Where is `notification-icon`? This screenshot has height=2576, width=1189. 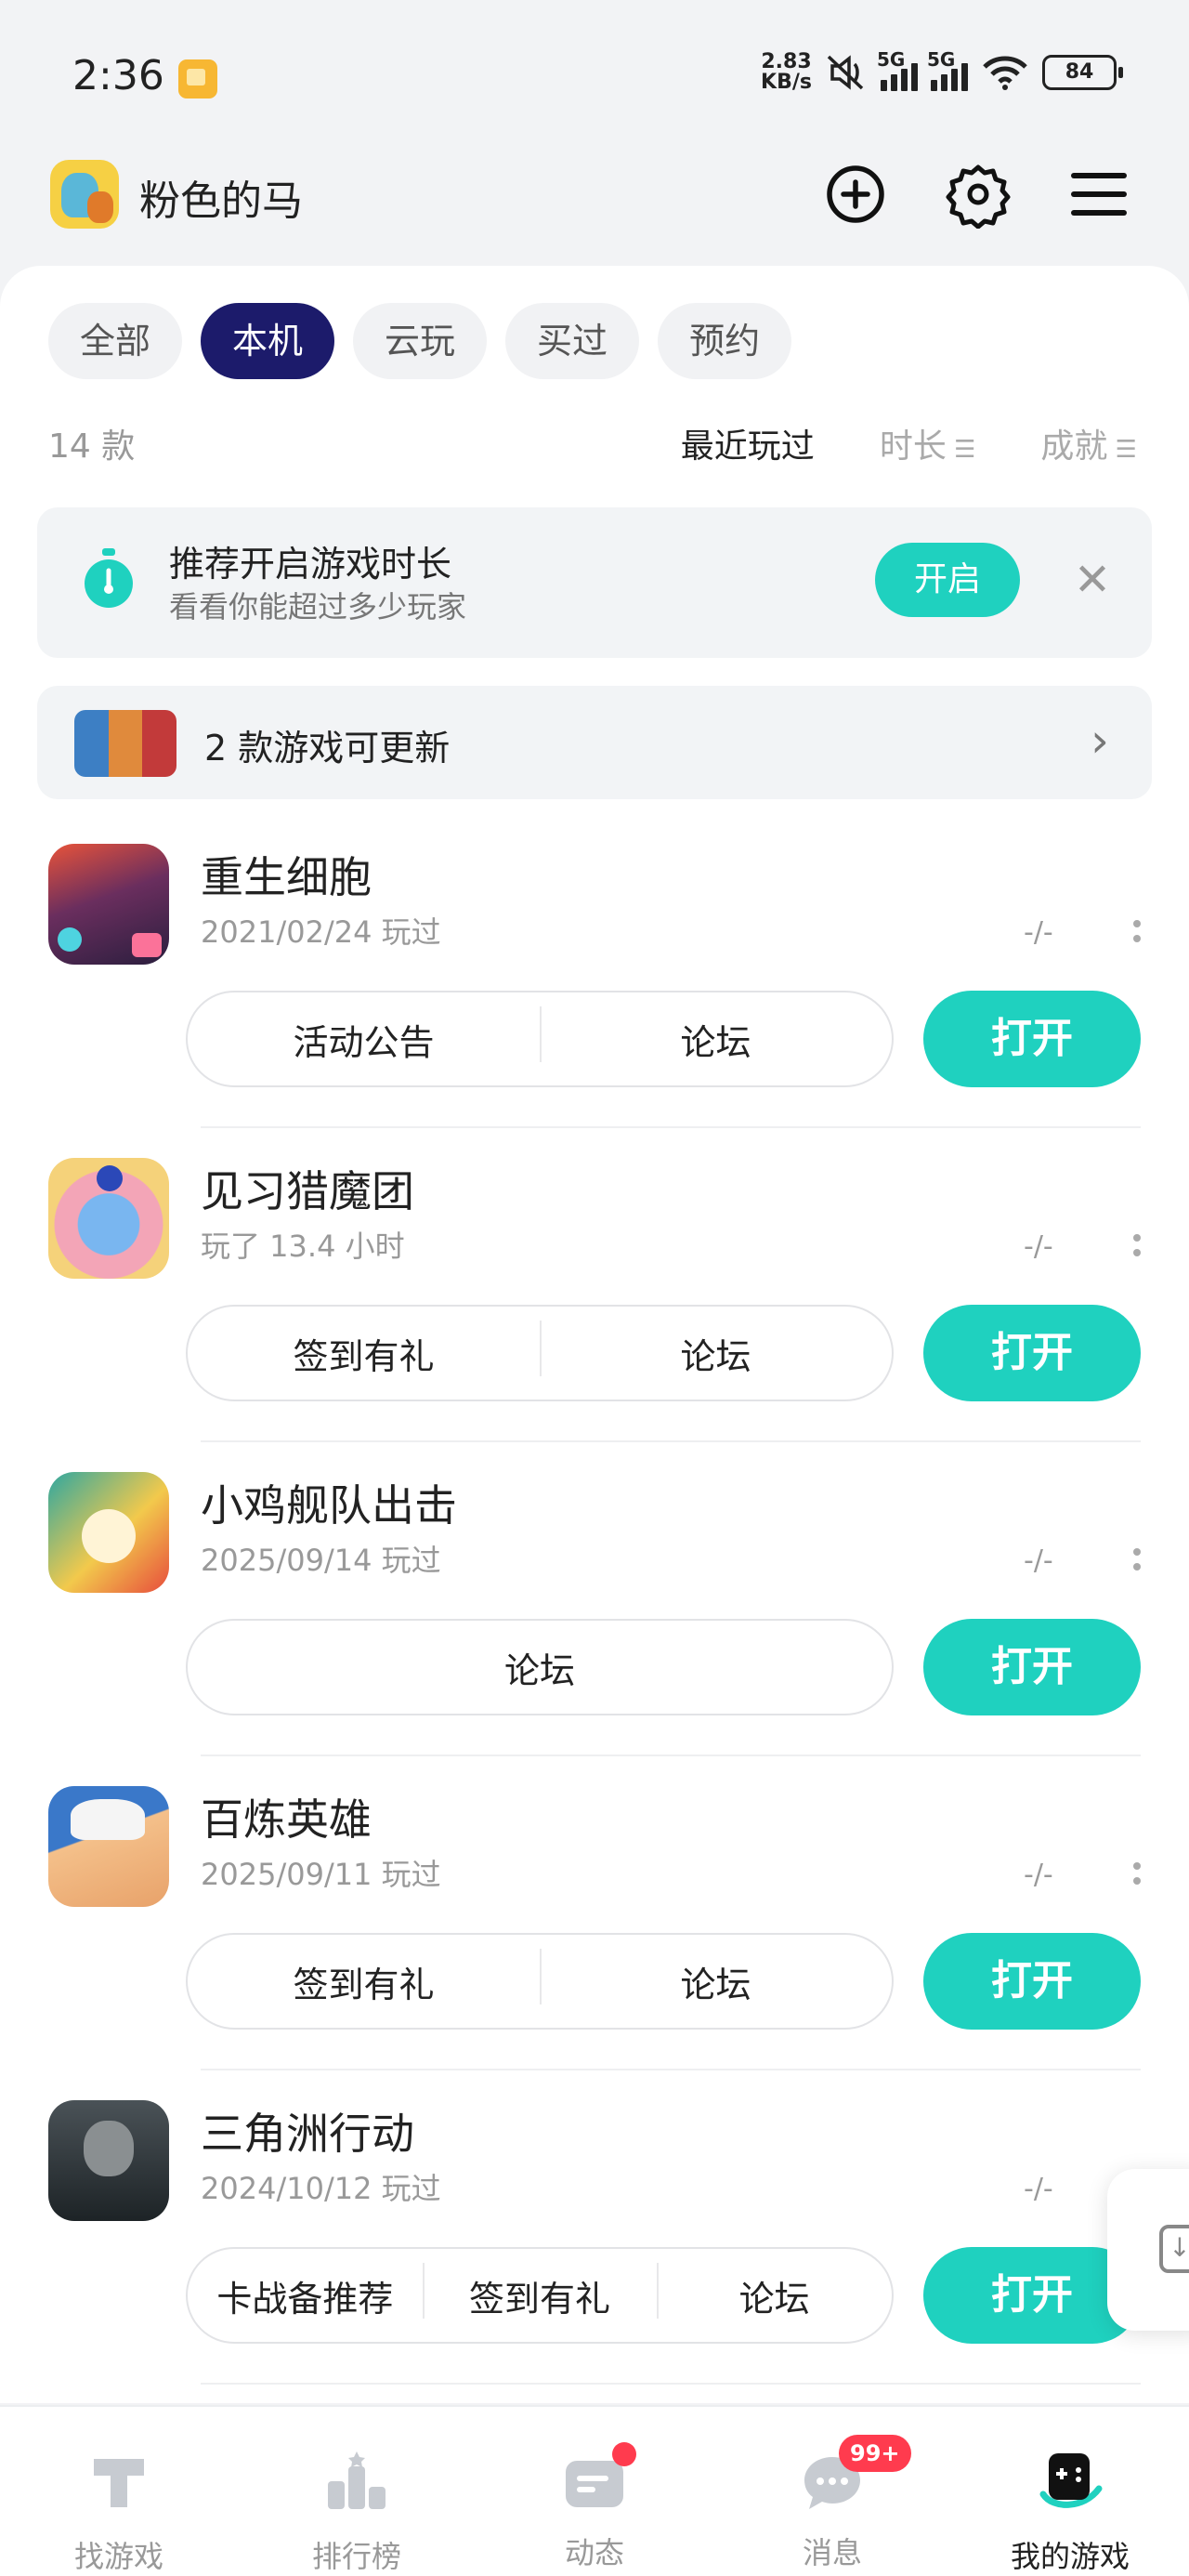
notification-icon is located at coordinates (198, 79).